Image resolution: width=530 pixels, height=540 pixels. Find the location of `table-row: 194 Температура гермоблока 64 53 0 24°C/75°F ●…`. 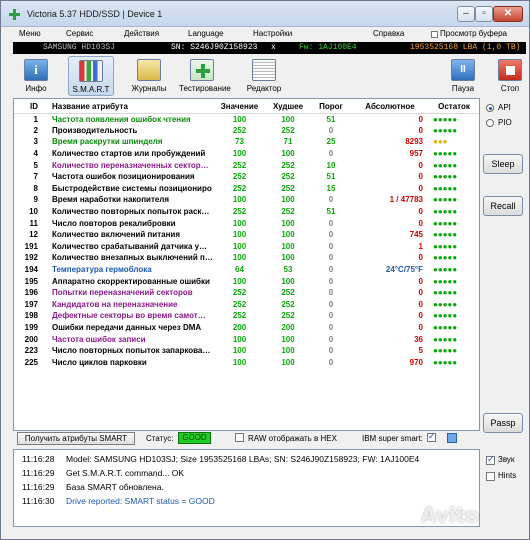

table-row: 194 Температура гермоблока 64 53 0 24°C/75°F ●… is located at coordinates (246, 270).